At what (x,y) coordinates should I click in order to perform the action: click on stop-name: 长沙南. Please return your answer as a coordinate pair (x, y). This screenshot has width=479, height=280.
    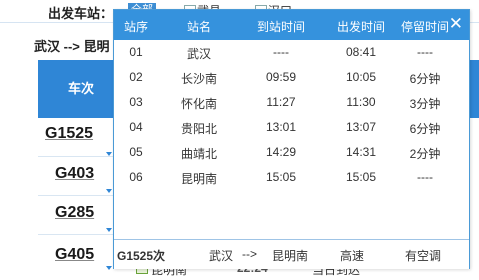
    Looking at the image, I should click on (198, 79).